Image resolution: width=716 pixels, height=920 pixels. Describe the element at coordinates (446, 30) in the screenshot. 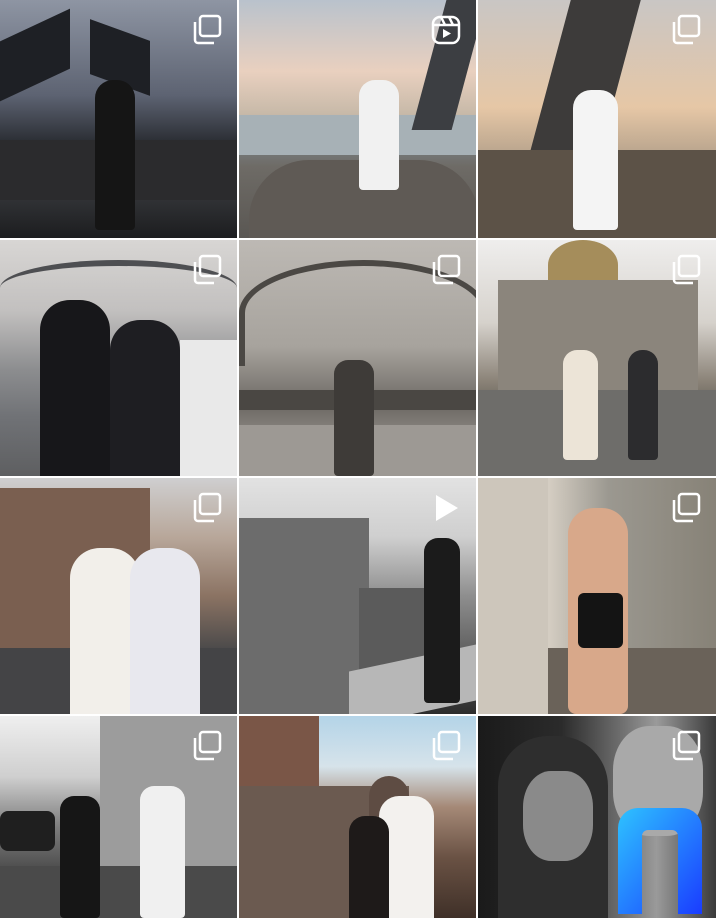

I see `reels-icon` at that location.